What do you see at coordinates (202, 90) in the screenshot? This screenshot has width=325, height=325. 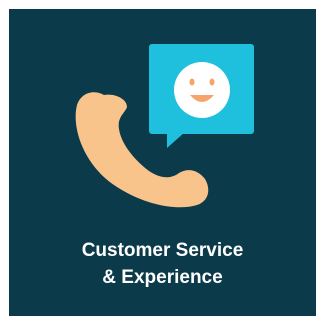 I see `smiley-face-icon` at bounding box center [202, 90].